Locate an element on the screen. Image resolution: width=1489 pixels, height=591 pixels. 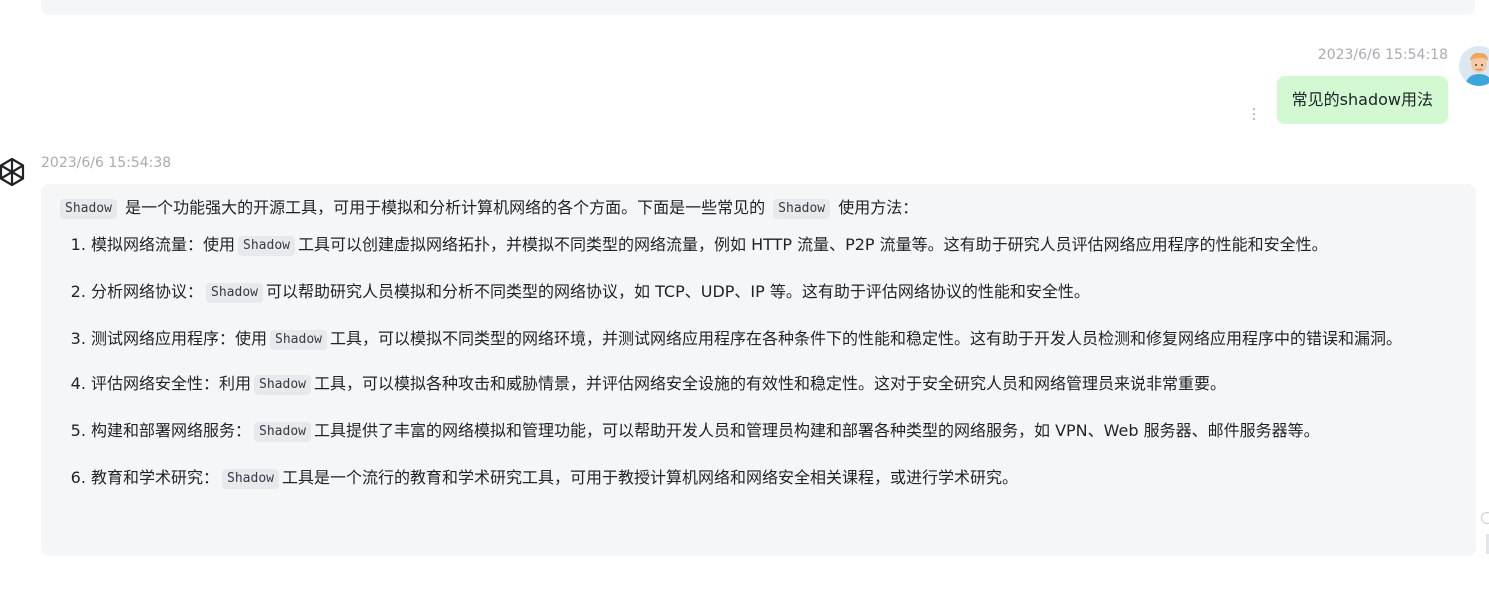
item-lead-text: 测试网络应用程序：使用 is located at coordinates (179, 338).